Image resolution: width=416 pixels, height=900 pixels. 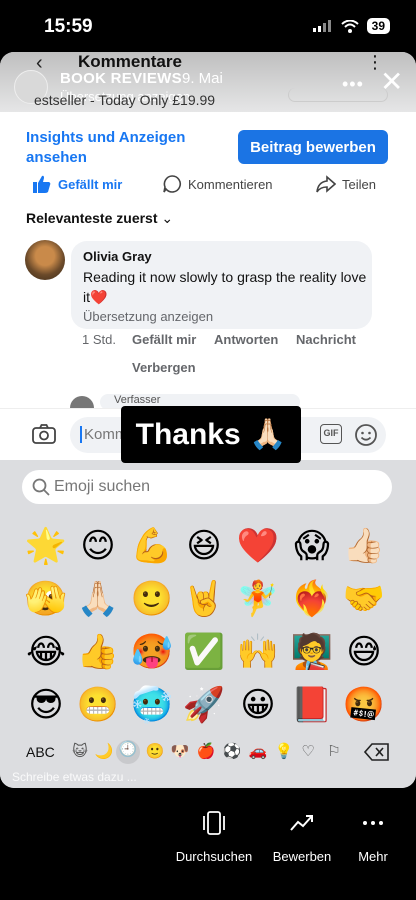 I want to click on emoji-key: 😊, so click(x=98, y=546).